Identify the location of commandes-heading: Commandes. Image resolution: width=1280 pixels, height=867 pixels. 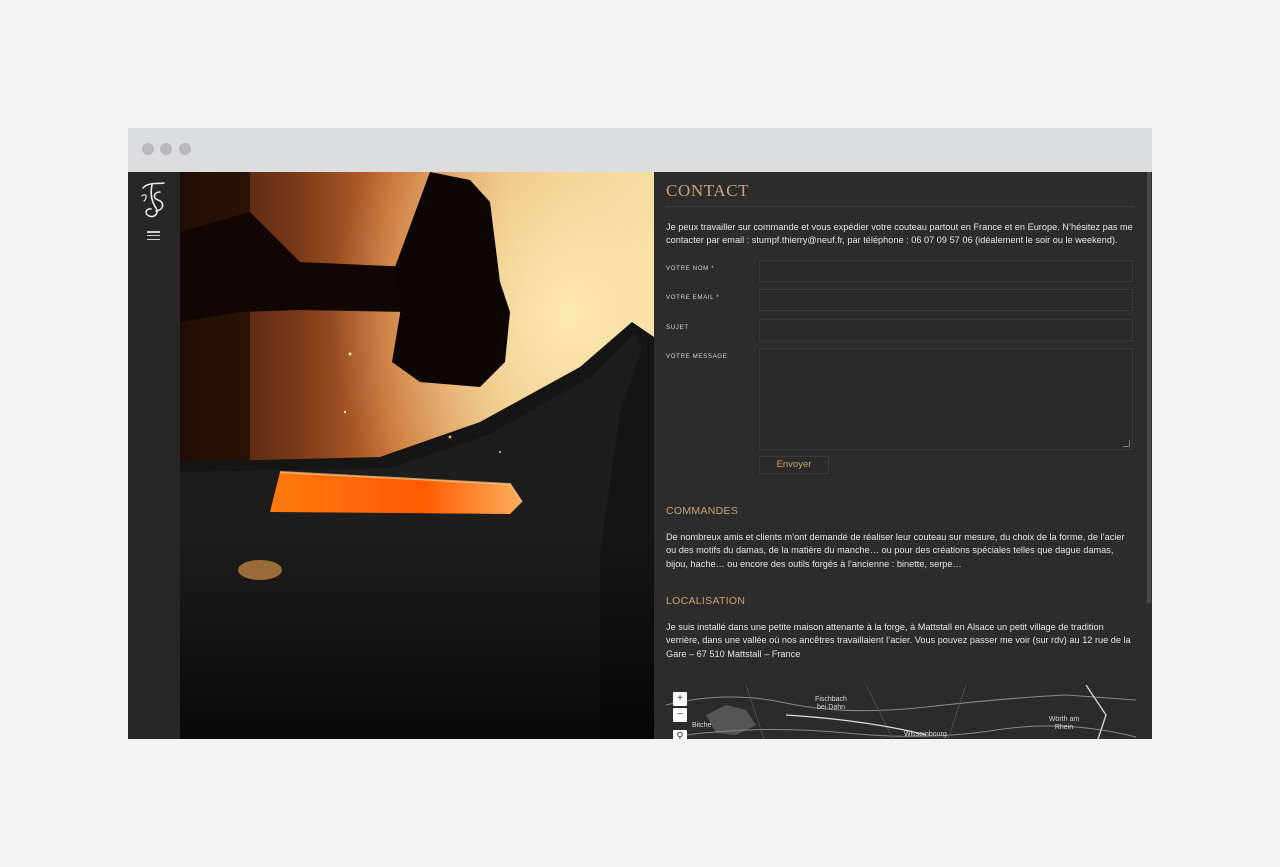
(702, 511).